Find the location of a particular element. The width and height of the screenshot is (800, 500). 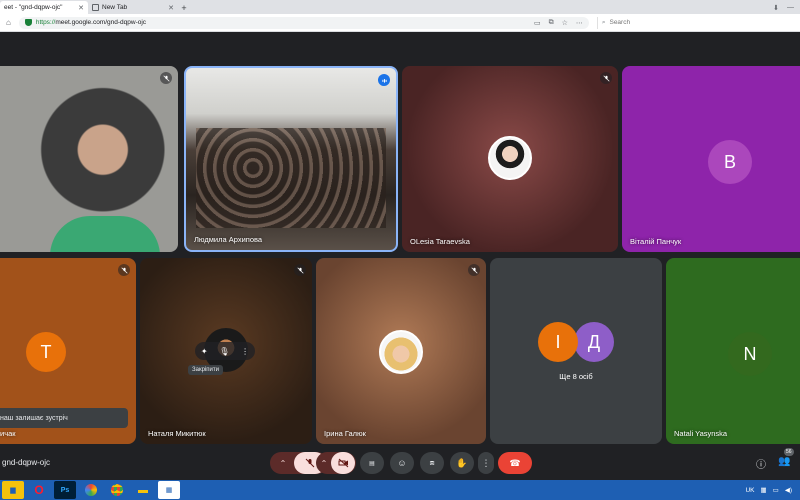

participant-name: Віталій Панчук is located at coordinates (656, 241).